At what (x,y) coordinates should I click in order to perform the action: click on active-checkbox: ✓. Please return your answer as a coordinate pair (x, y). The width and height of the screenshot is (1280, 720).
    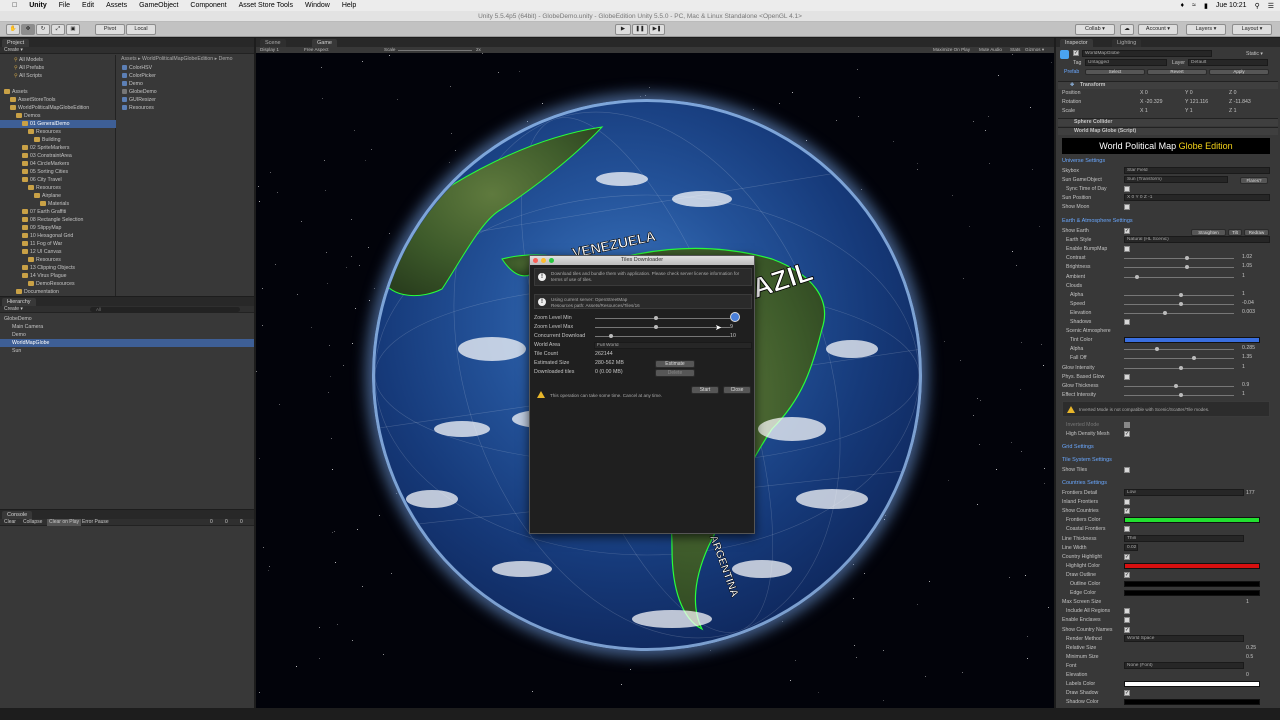
    Looking at the image, I should click on (1076, 53).